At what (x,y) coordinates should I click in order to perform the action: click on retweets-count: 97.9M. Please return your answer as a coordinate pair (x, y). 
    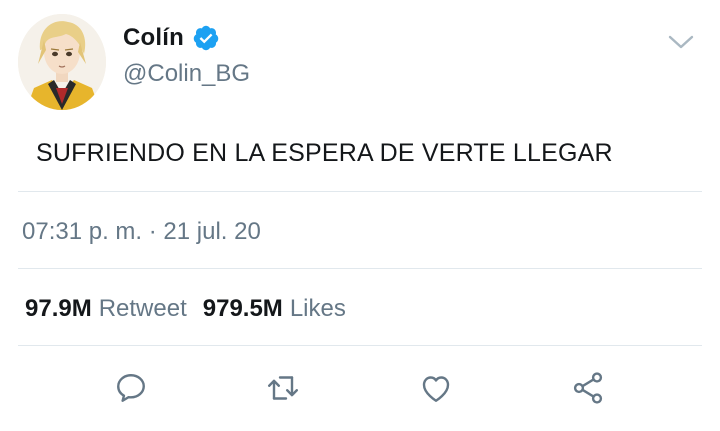
    Looking at the image, I should click on (58, 309).